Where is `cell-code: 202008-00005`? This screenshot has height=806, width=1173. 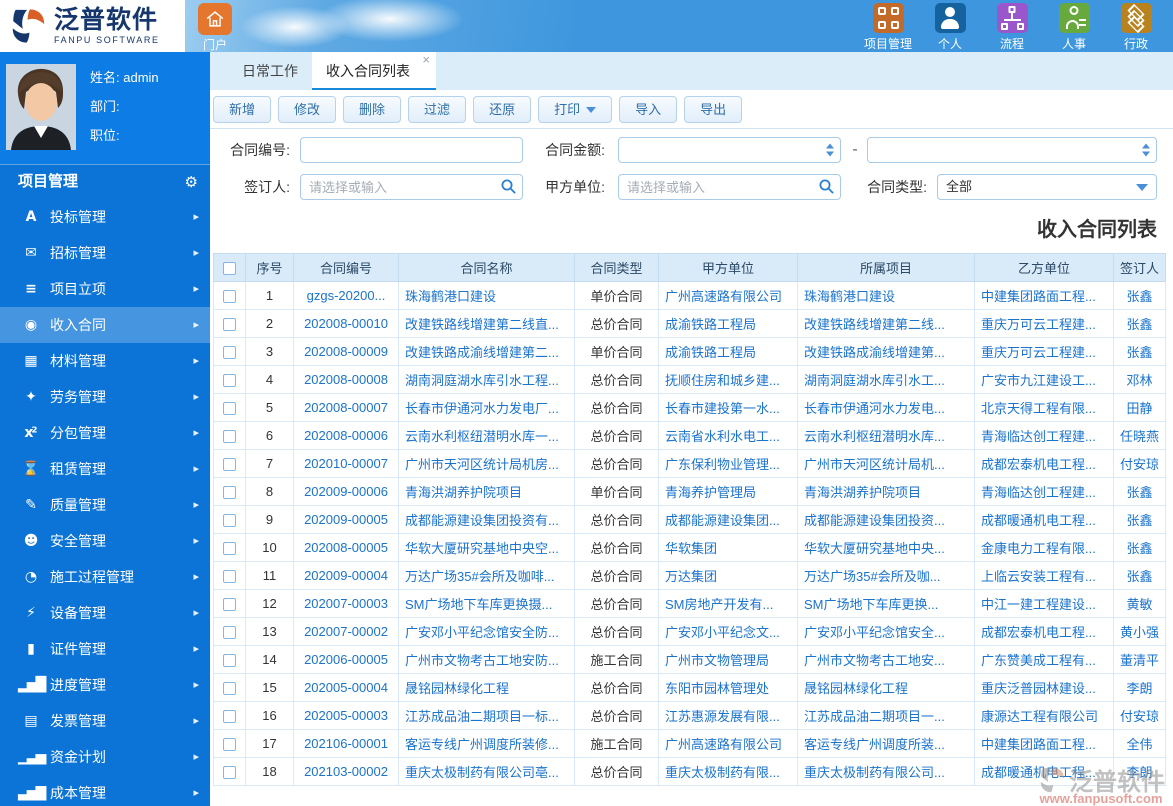
cell-code: 202008-00005 is located at coordinates (346, 547).